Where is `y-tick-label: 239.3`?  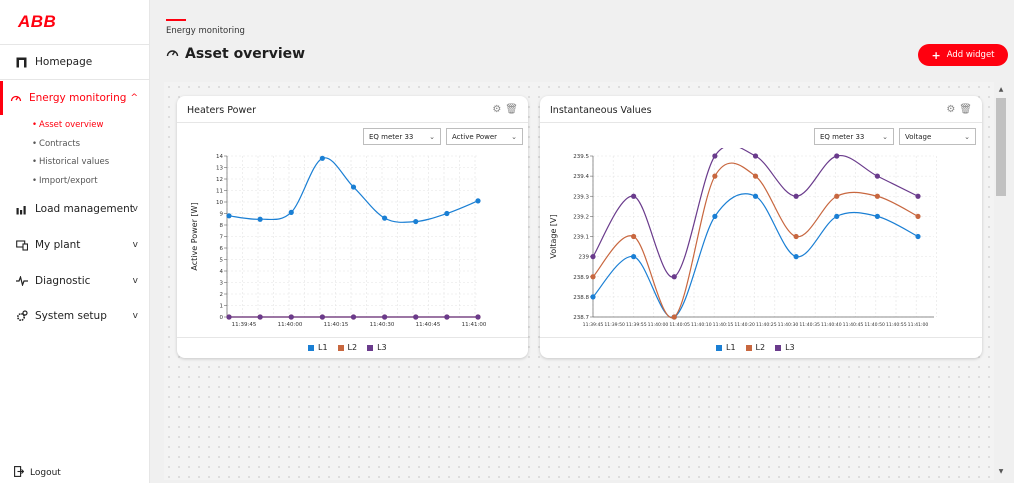
y-tick-label: 239.3 is located at coordinates (581, 197).